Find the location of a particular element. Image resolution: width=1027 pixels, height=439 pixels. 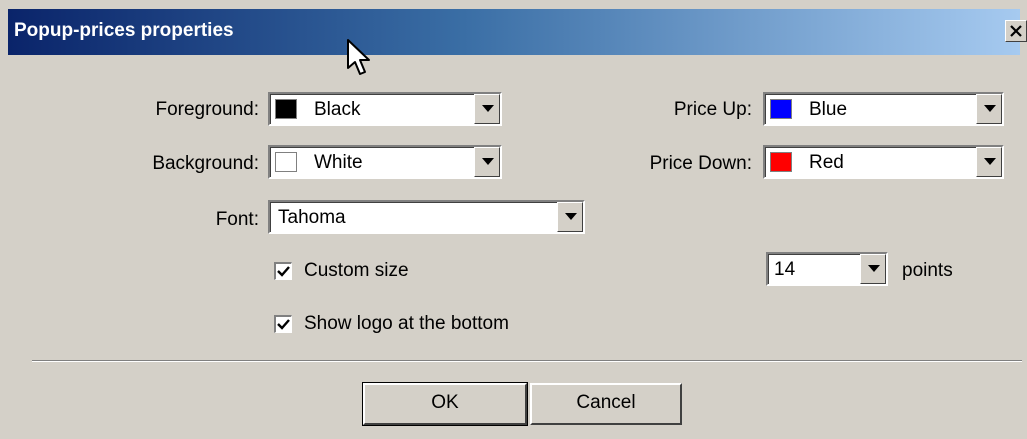

price-up-color-swatch is located at coordinates (781, 109).